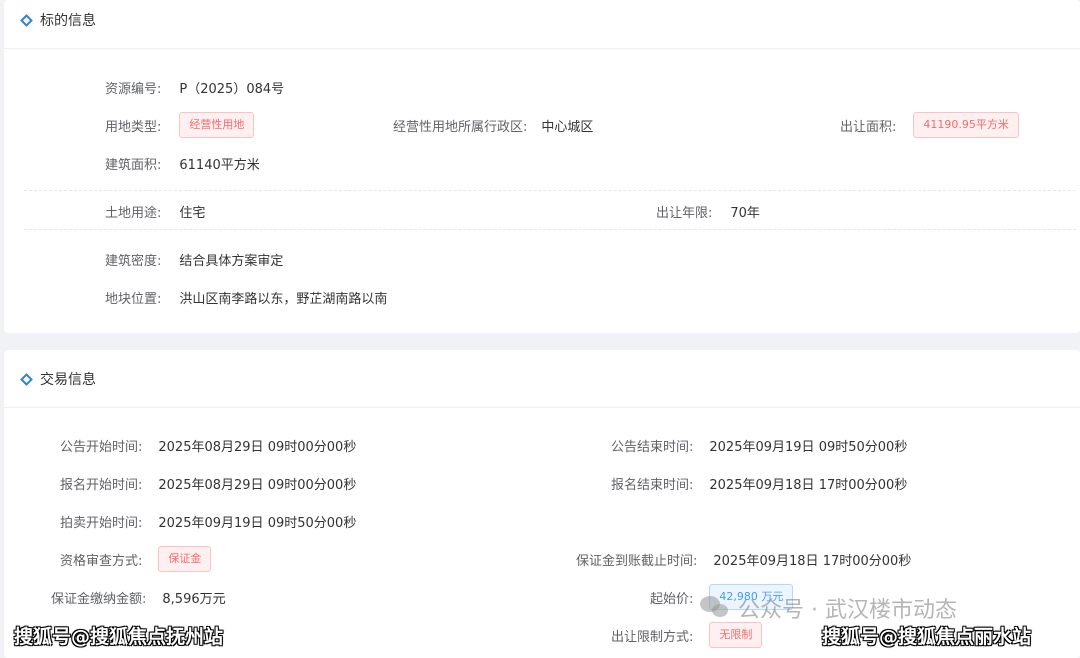 The height and width of the screenshot is (658, 1080). I want to click on resource-no-label: 资源编号:, so click(133, 89).